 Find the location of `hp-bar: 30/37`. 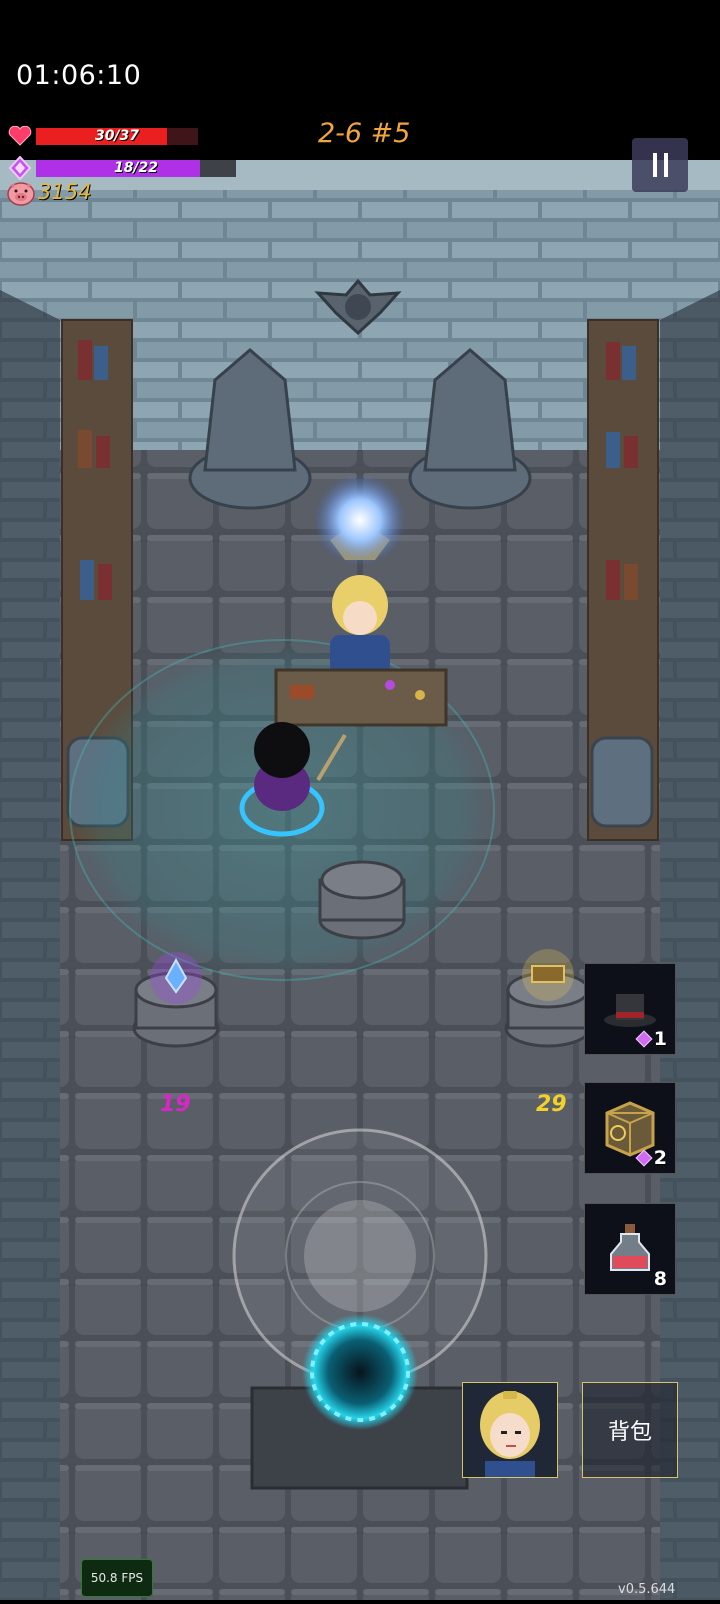

hp-bar: 30/37 is located at coordinates (117, 136).